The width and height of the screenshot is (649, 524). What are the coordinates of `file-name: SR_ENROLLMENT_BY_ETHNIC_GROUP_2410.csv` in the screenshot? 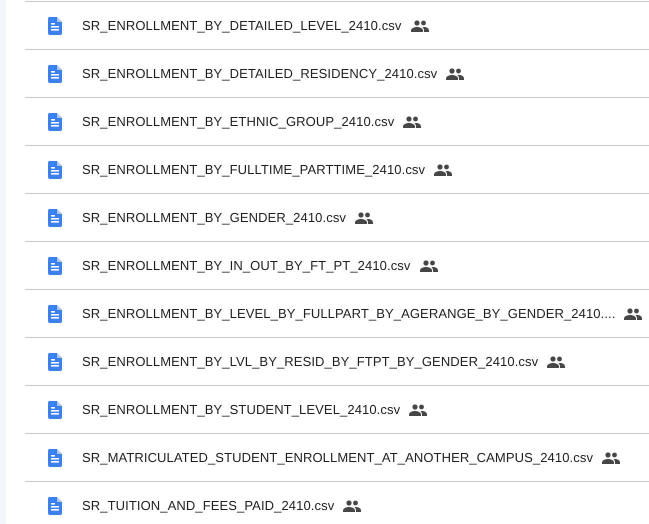 It's located at (238, 121).